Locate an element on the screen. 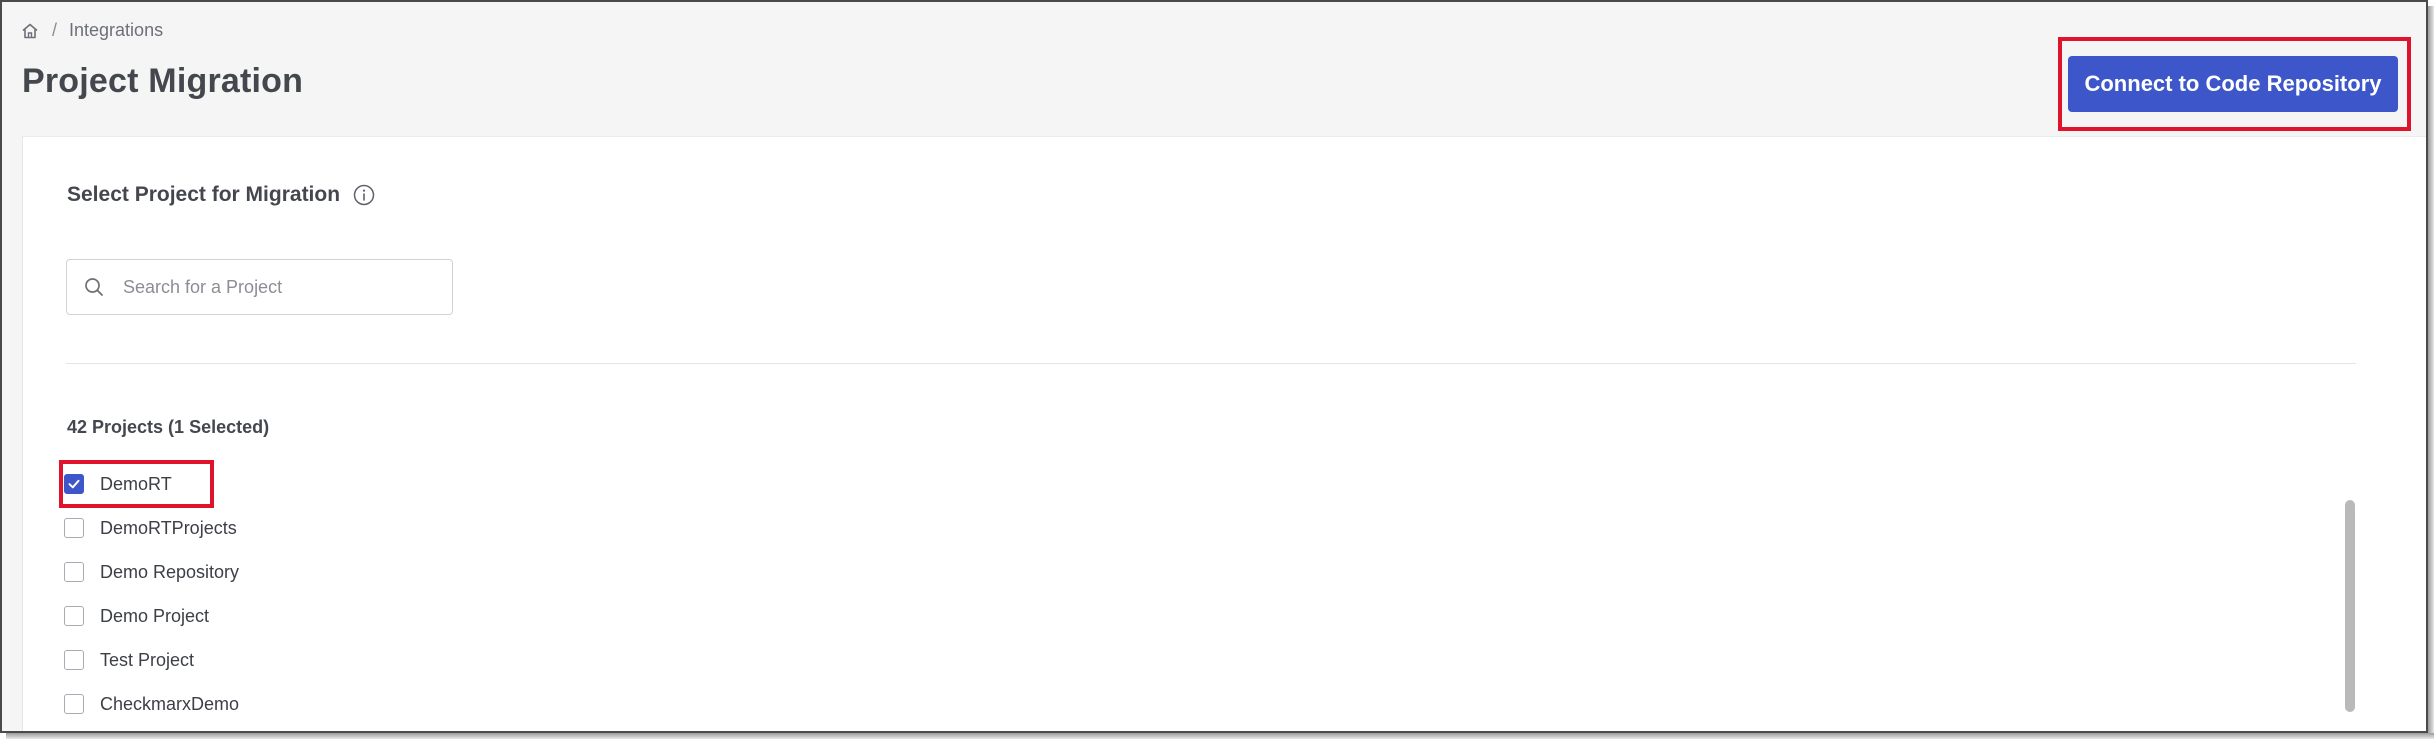 The width and height of the screenshot is (2434, 739). project-item-demortprojects: DemoRTProjects is located at coordinates (150, 528).